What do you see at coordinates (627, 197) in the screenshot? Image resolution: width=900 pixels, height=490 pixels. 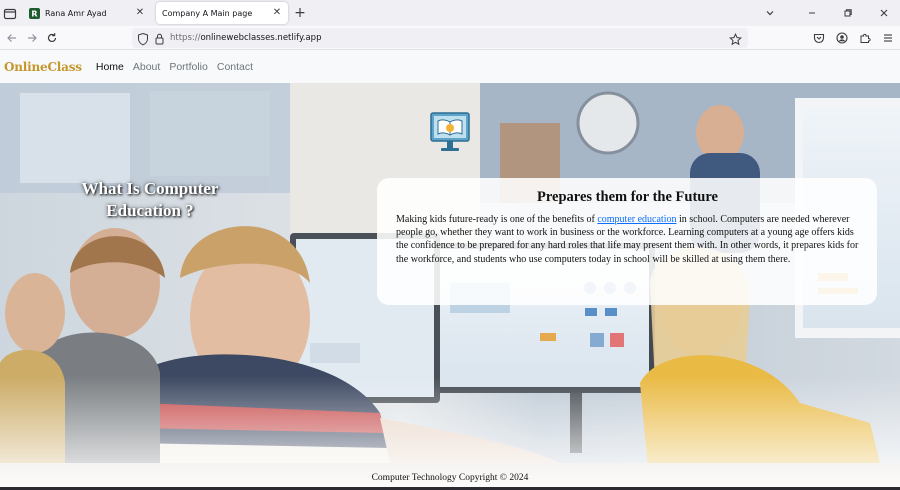 I see `card-title: Prepares them for the Future` at bounding box center [627, 197].